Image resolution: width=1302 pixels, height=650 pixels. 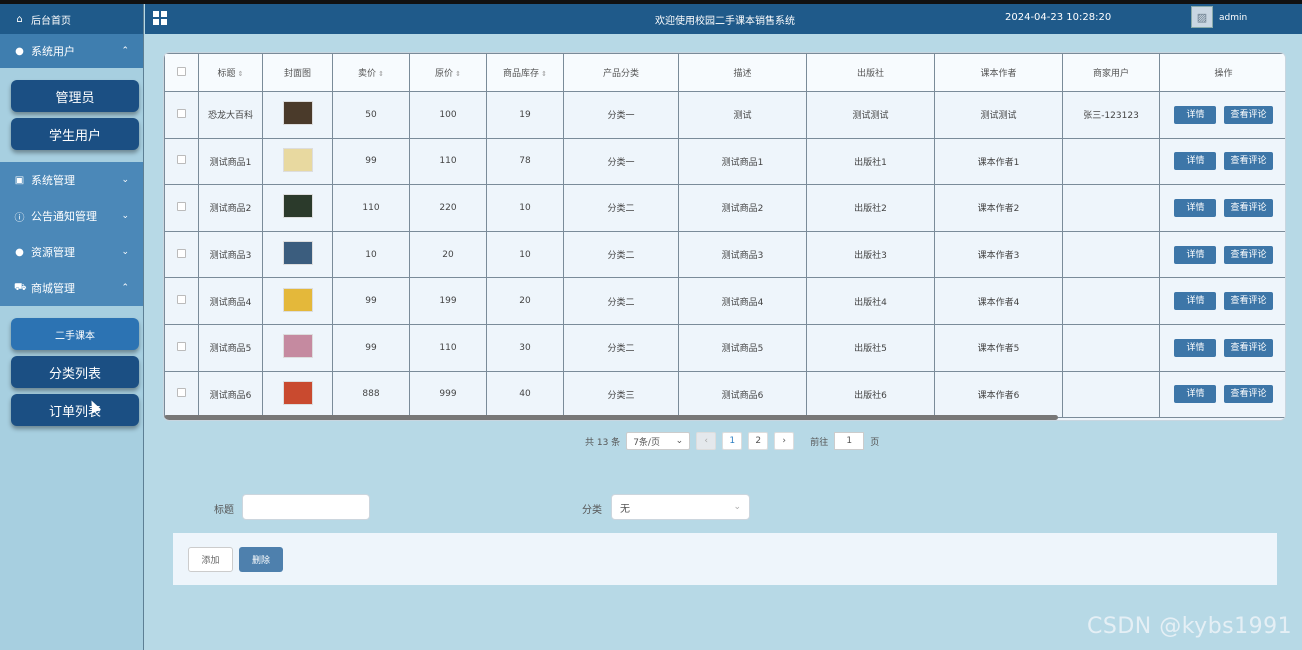 I want to click on cell-title: 测试商品6, so click(x=230, y=394).